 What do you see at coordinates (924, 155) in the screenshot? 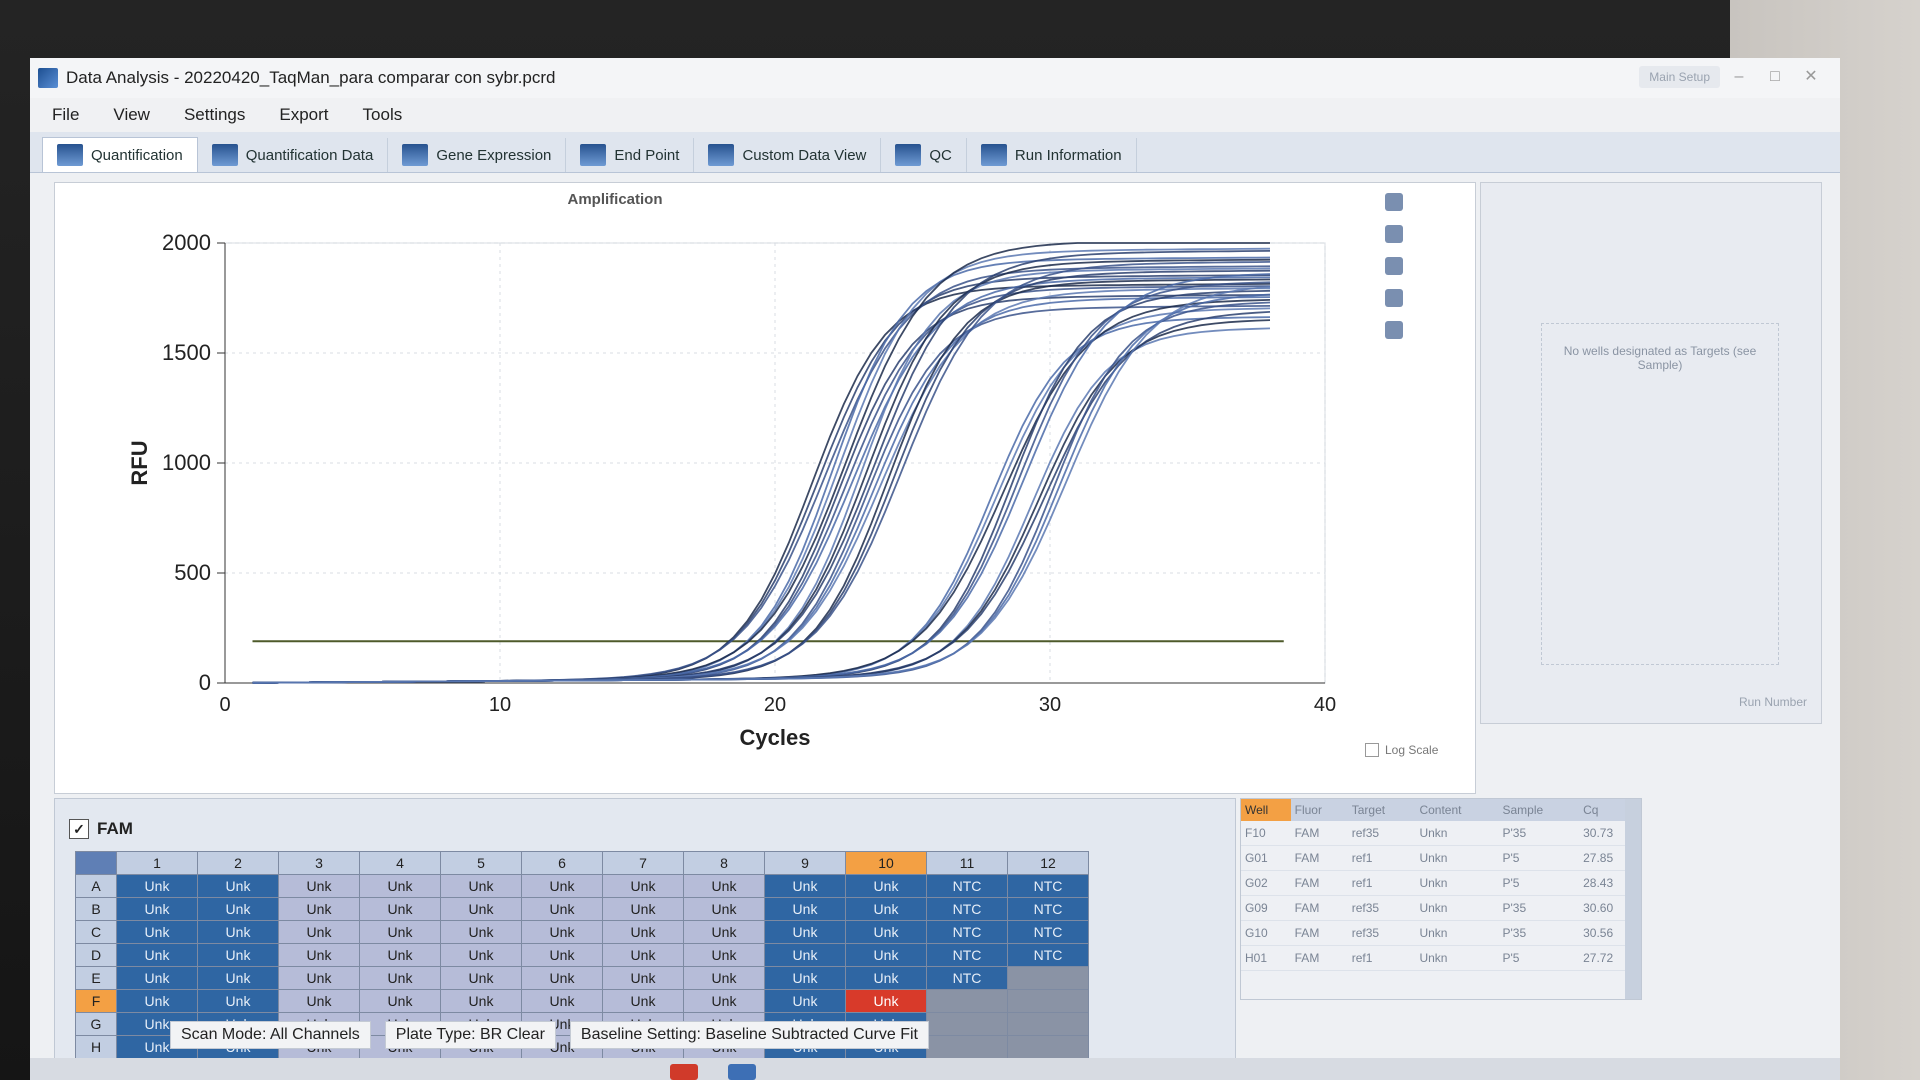
I see `tab-qc: QC` at bounding box center [924, 155].